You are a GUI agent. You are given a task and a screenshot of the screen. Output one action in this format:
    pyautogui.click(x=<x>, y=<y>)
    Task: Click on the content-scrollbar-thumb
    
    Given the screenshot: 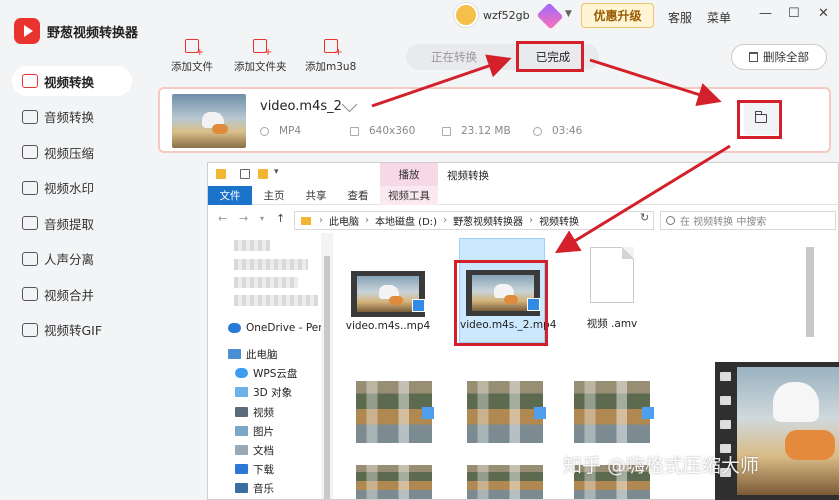 What is the action you would take?
    pyautogui.click(x=810, y=292)
    